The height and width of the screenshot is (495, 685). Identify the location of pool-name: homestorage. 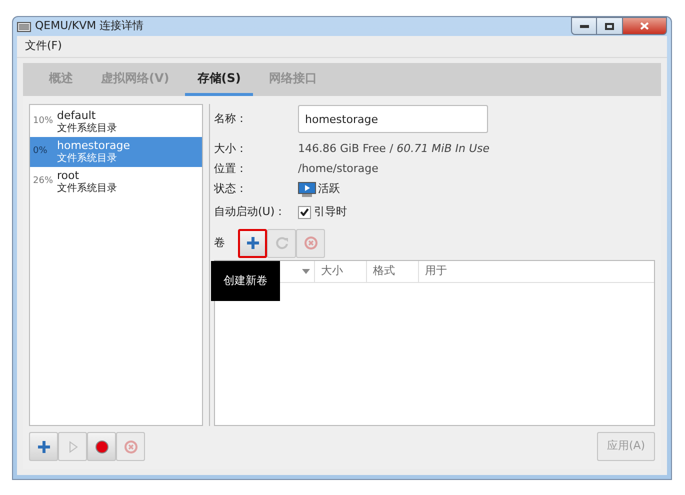
(93, 146).